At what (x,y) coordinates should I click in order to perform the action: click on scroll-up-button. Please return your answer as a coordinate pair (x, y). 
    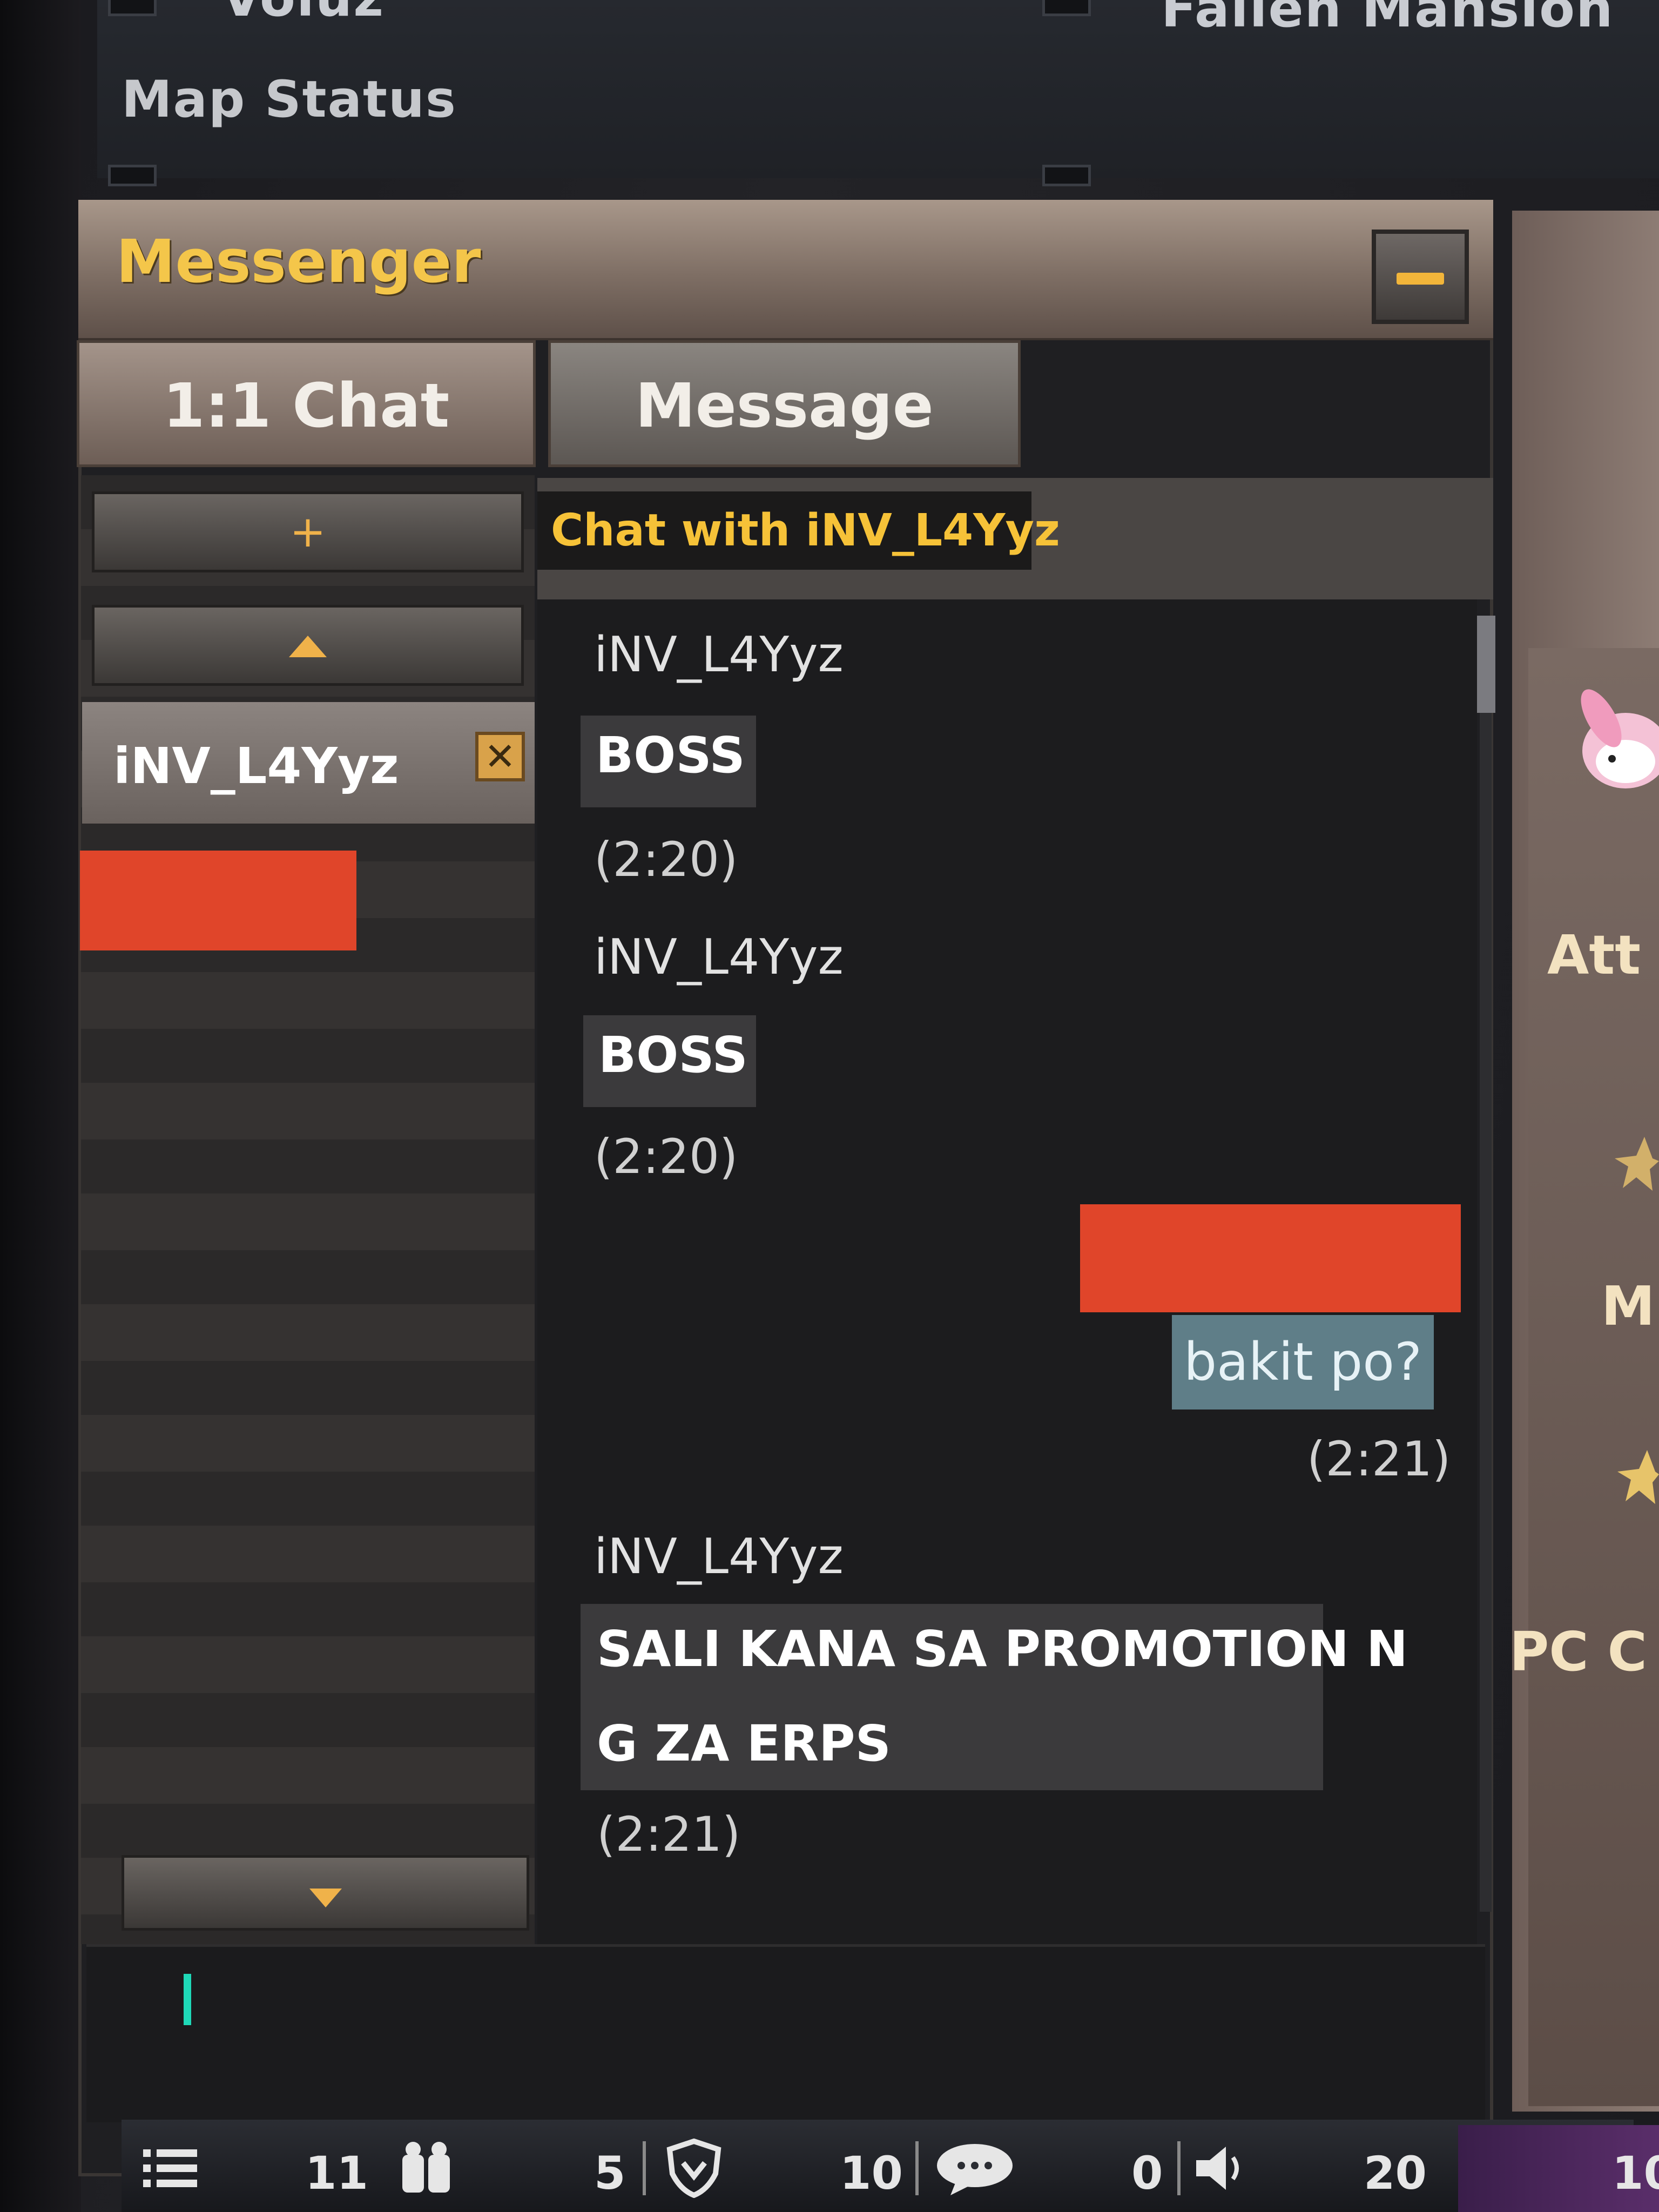
    Looking at the image, I should click on (308, 645).